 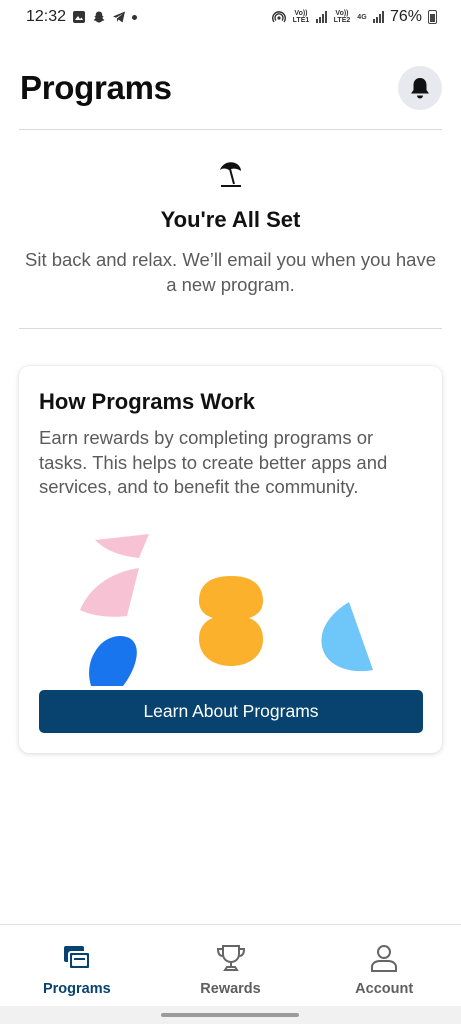 What do you see at coordinates (301, 17) in the screenshot?
I see `sim1-label: Vo)) LTE1` at bounding box center [301, 17].